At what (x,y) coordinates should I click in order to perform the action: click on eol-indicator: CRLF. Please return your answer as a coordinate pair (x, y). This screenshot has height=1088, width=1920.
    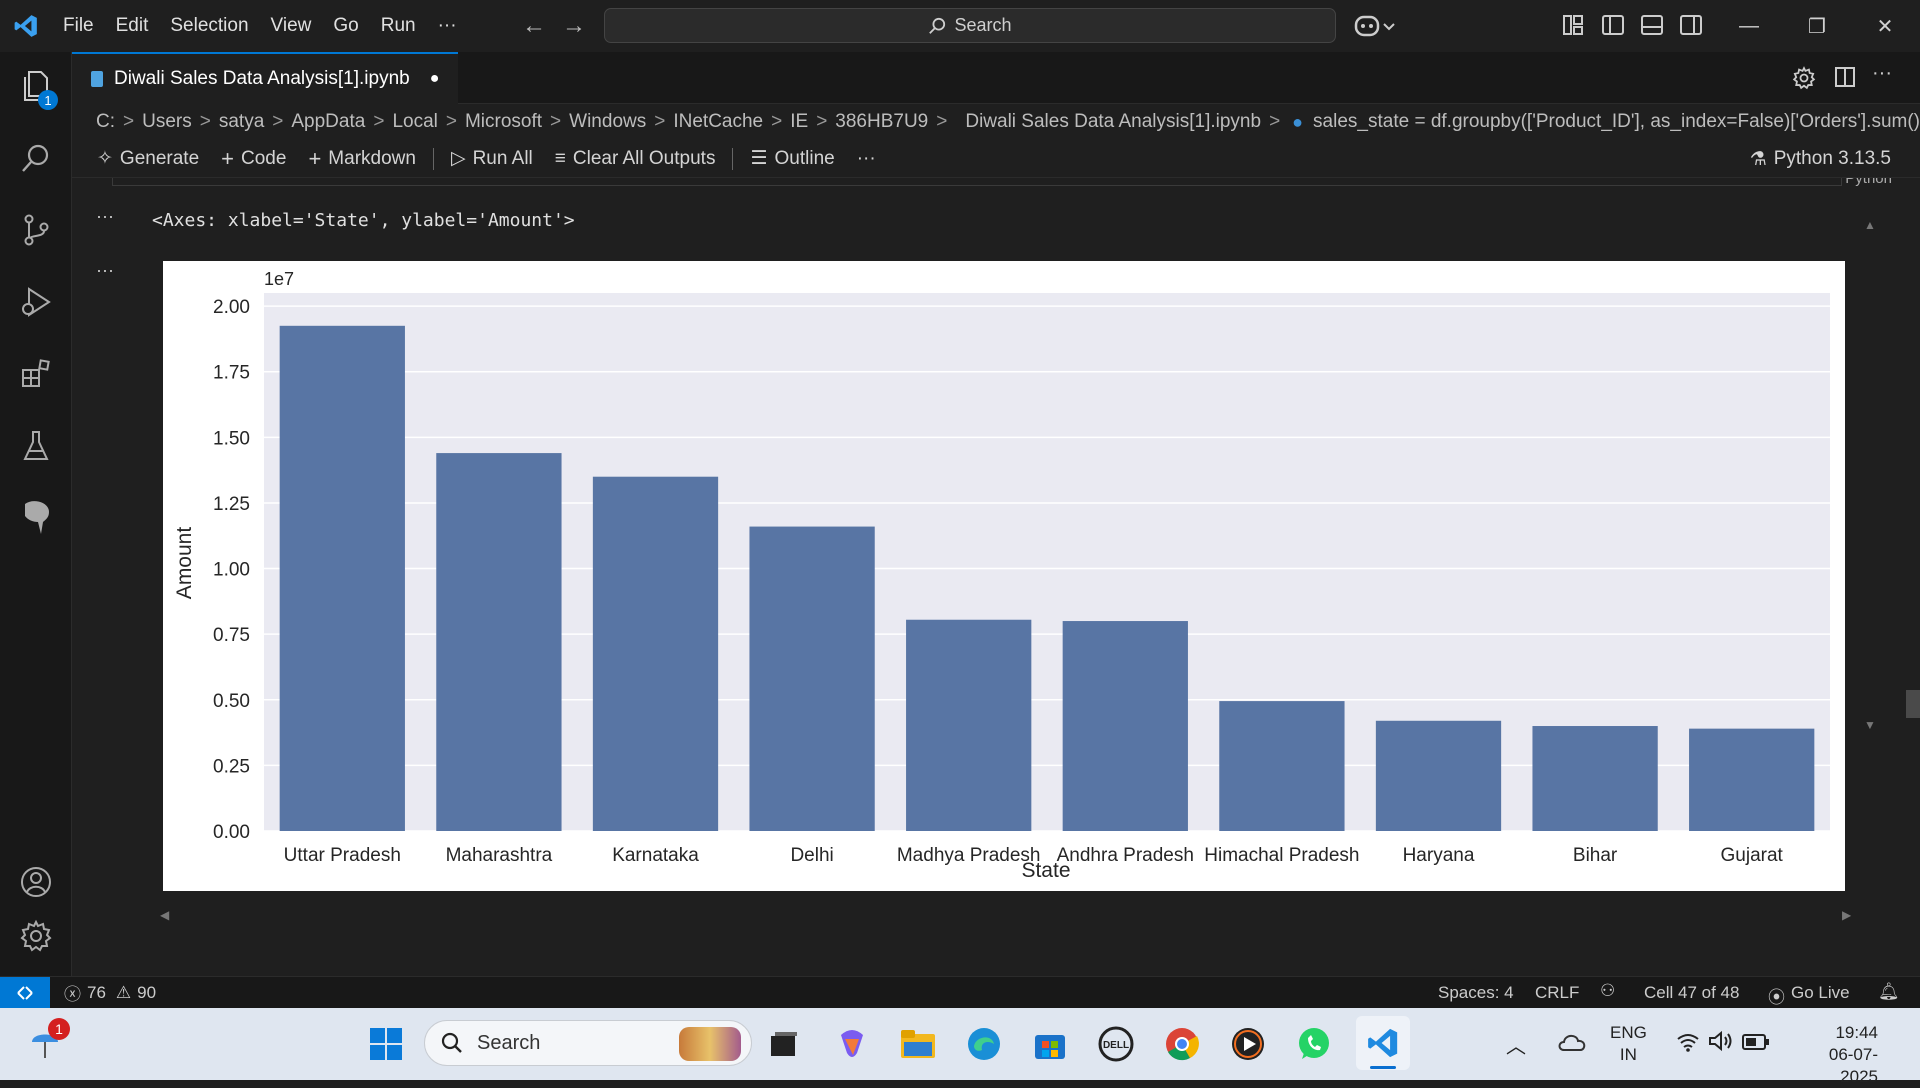
    Looking at the image, I should click on (1557, 993).